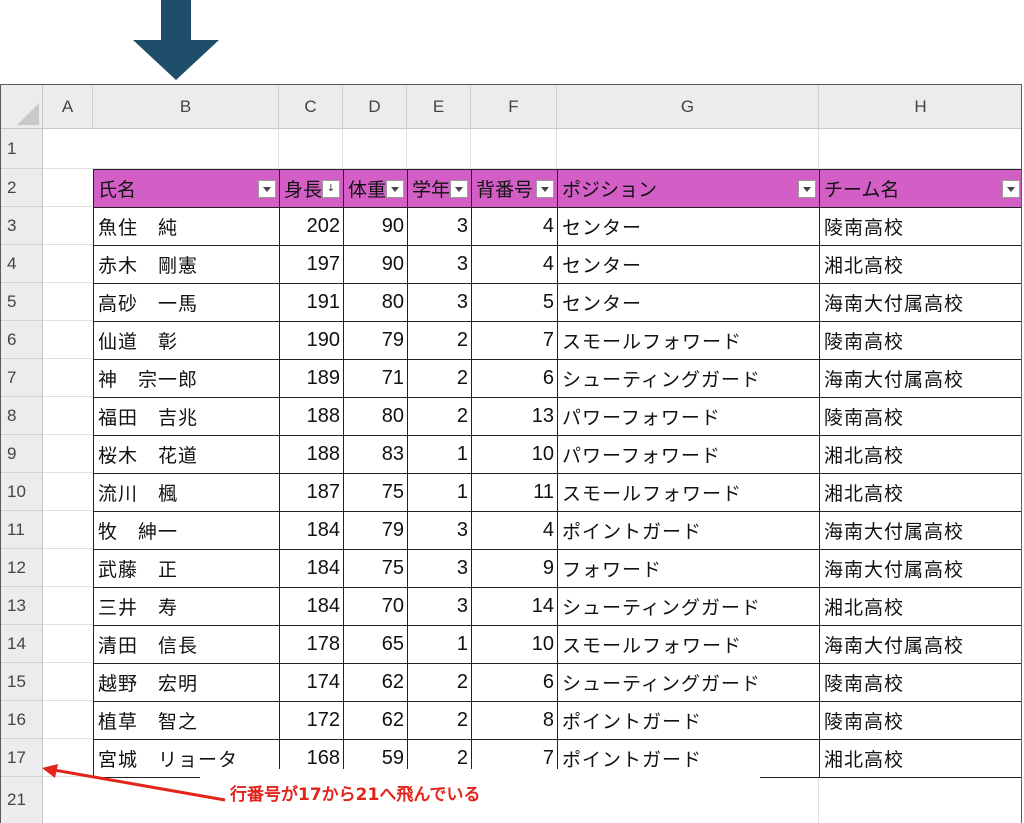 The width and height of the screenshot is (1024, 823). I want to click on row-header: 21, so click(22, 800).